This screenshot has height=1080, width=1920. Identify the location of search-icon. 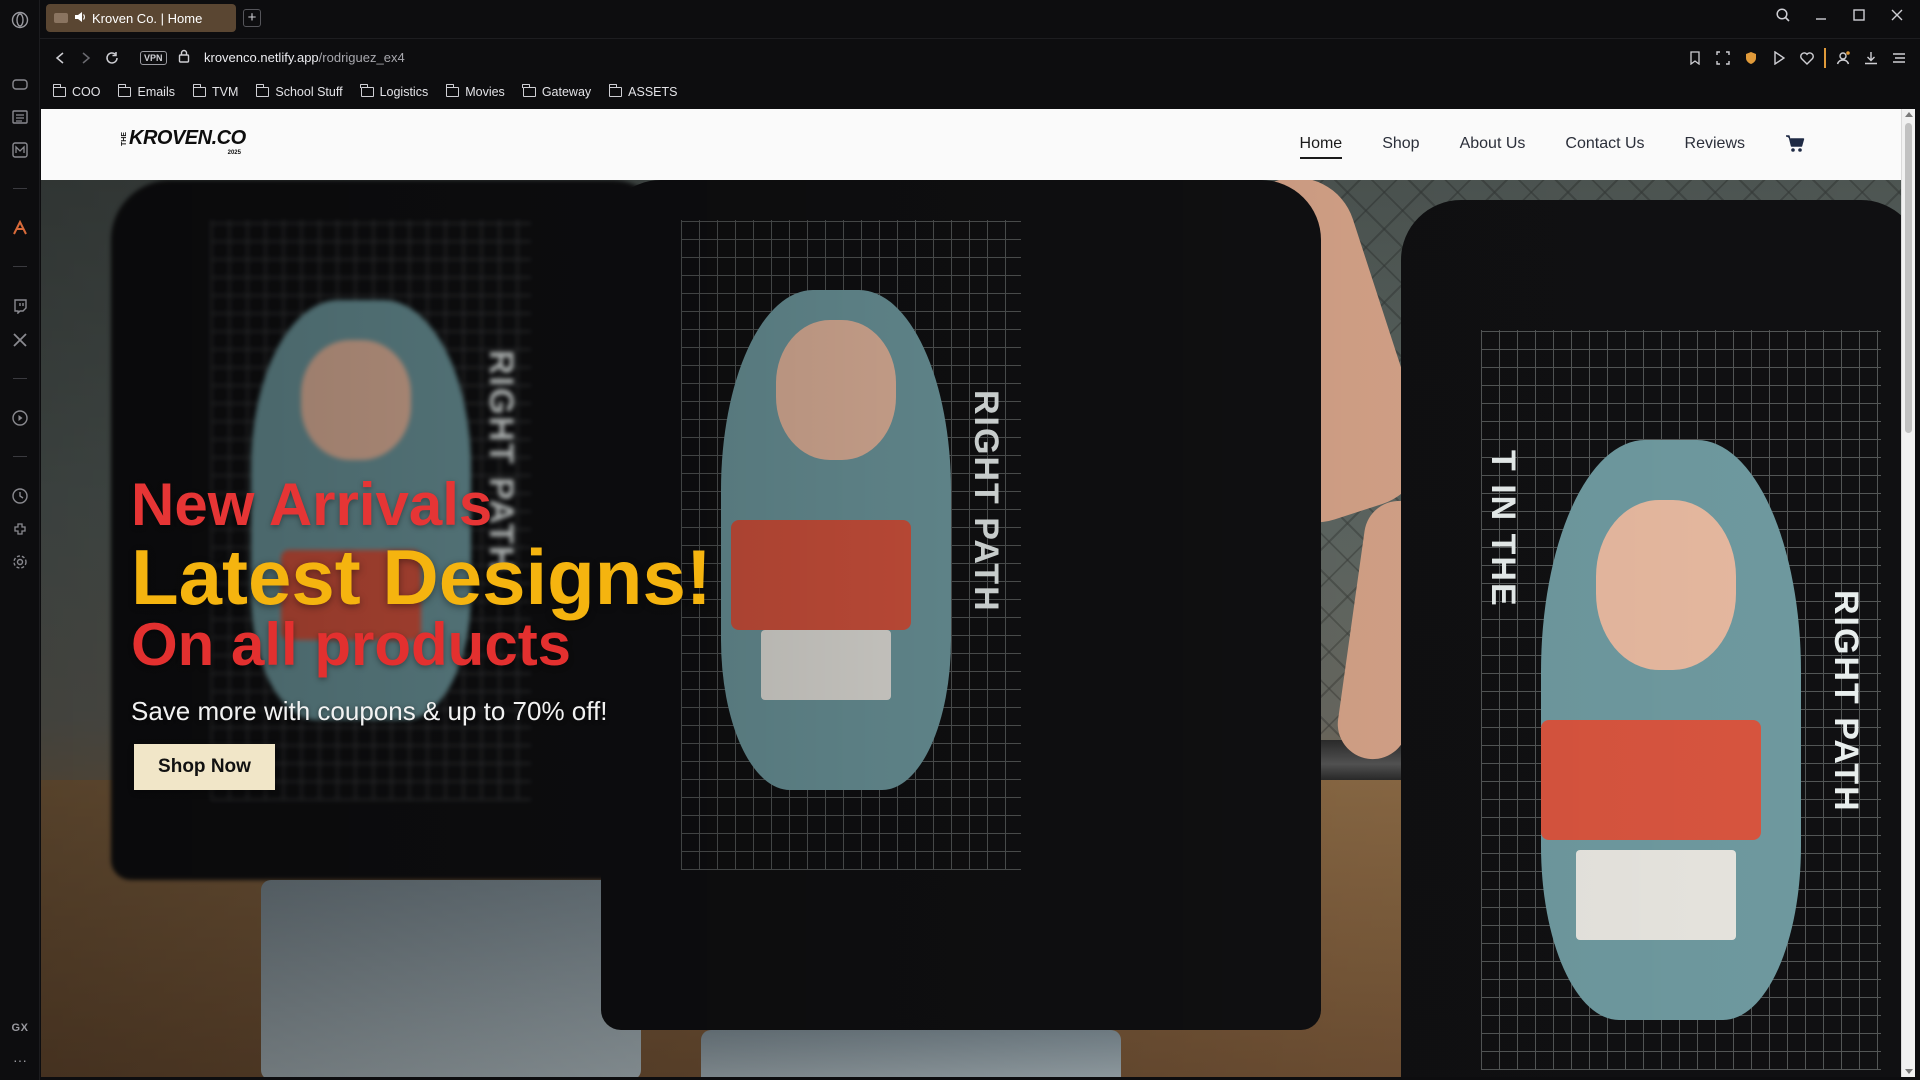
(1783, 15).